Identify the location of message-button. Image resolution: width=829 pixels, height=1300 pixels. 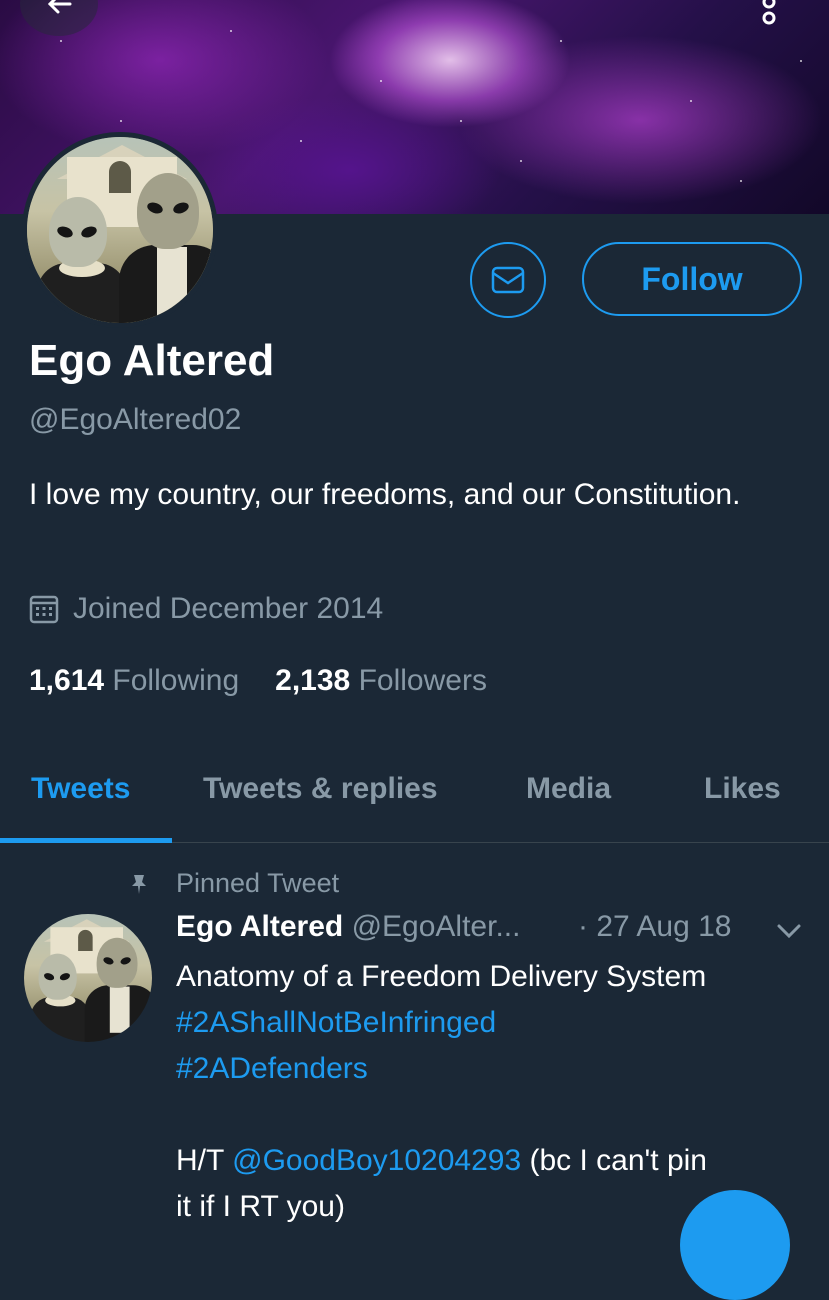
(508, 280).